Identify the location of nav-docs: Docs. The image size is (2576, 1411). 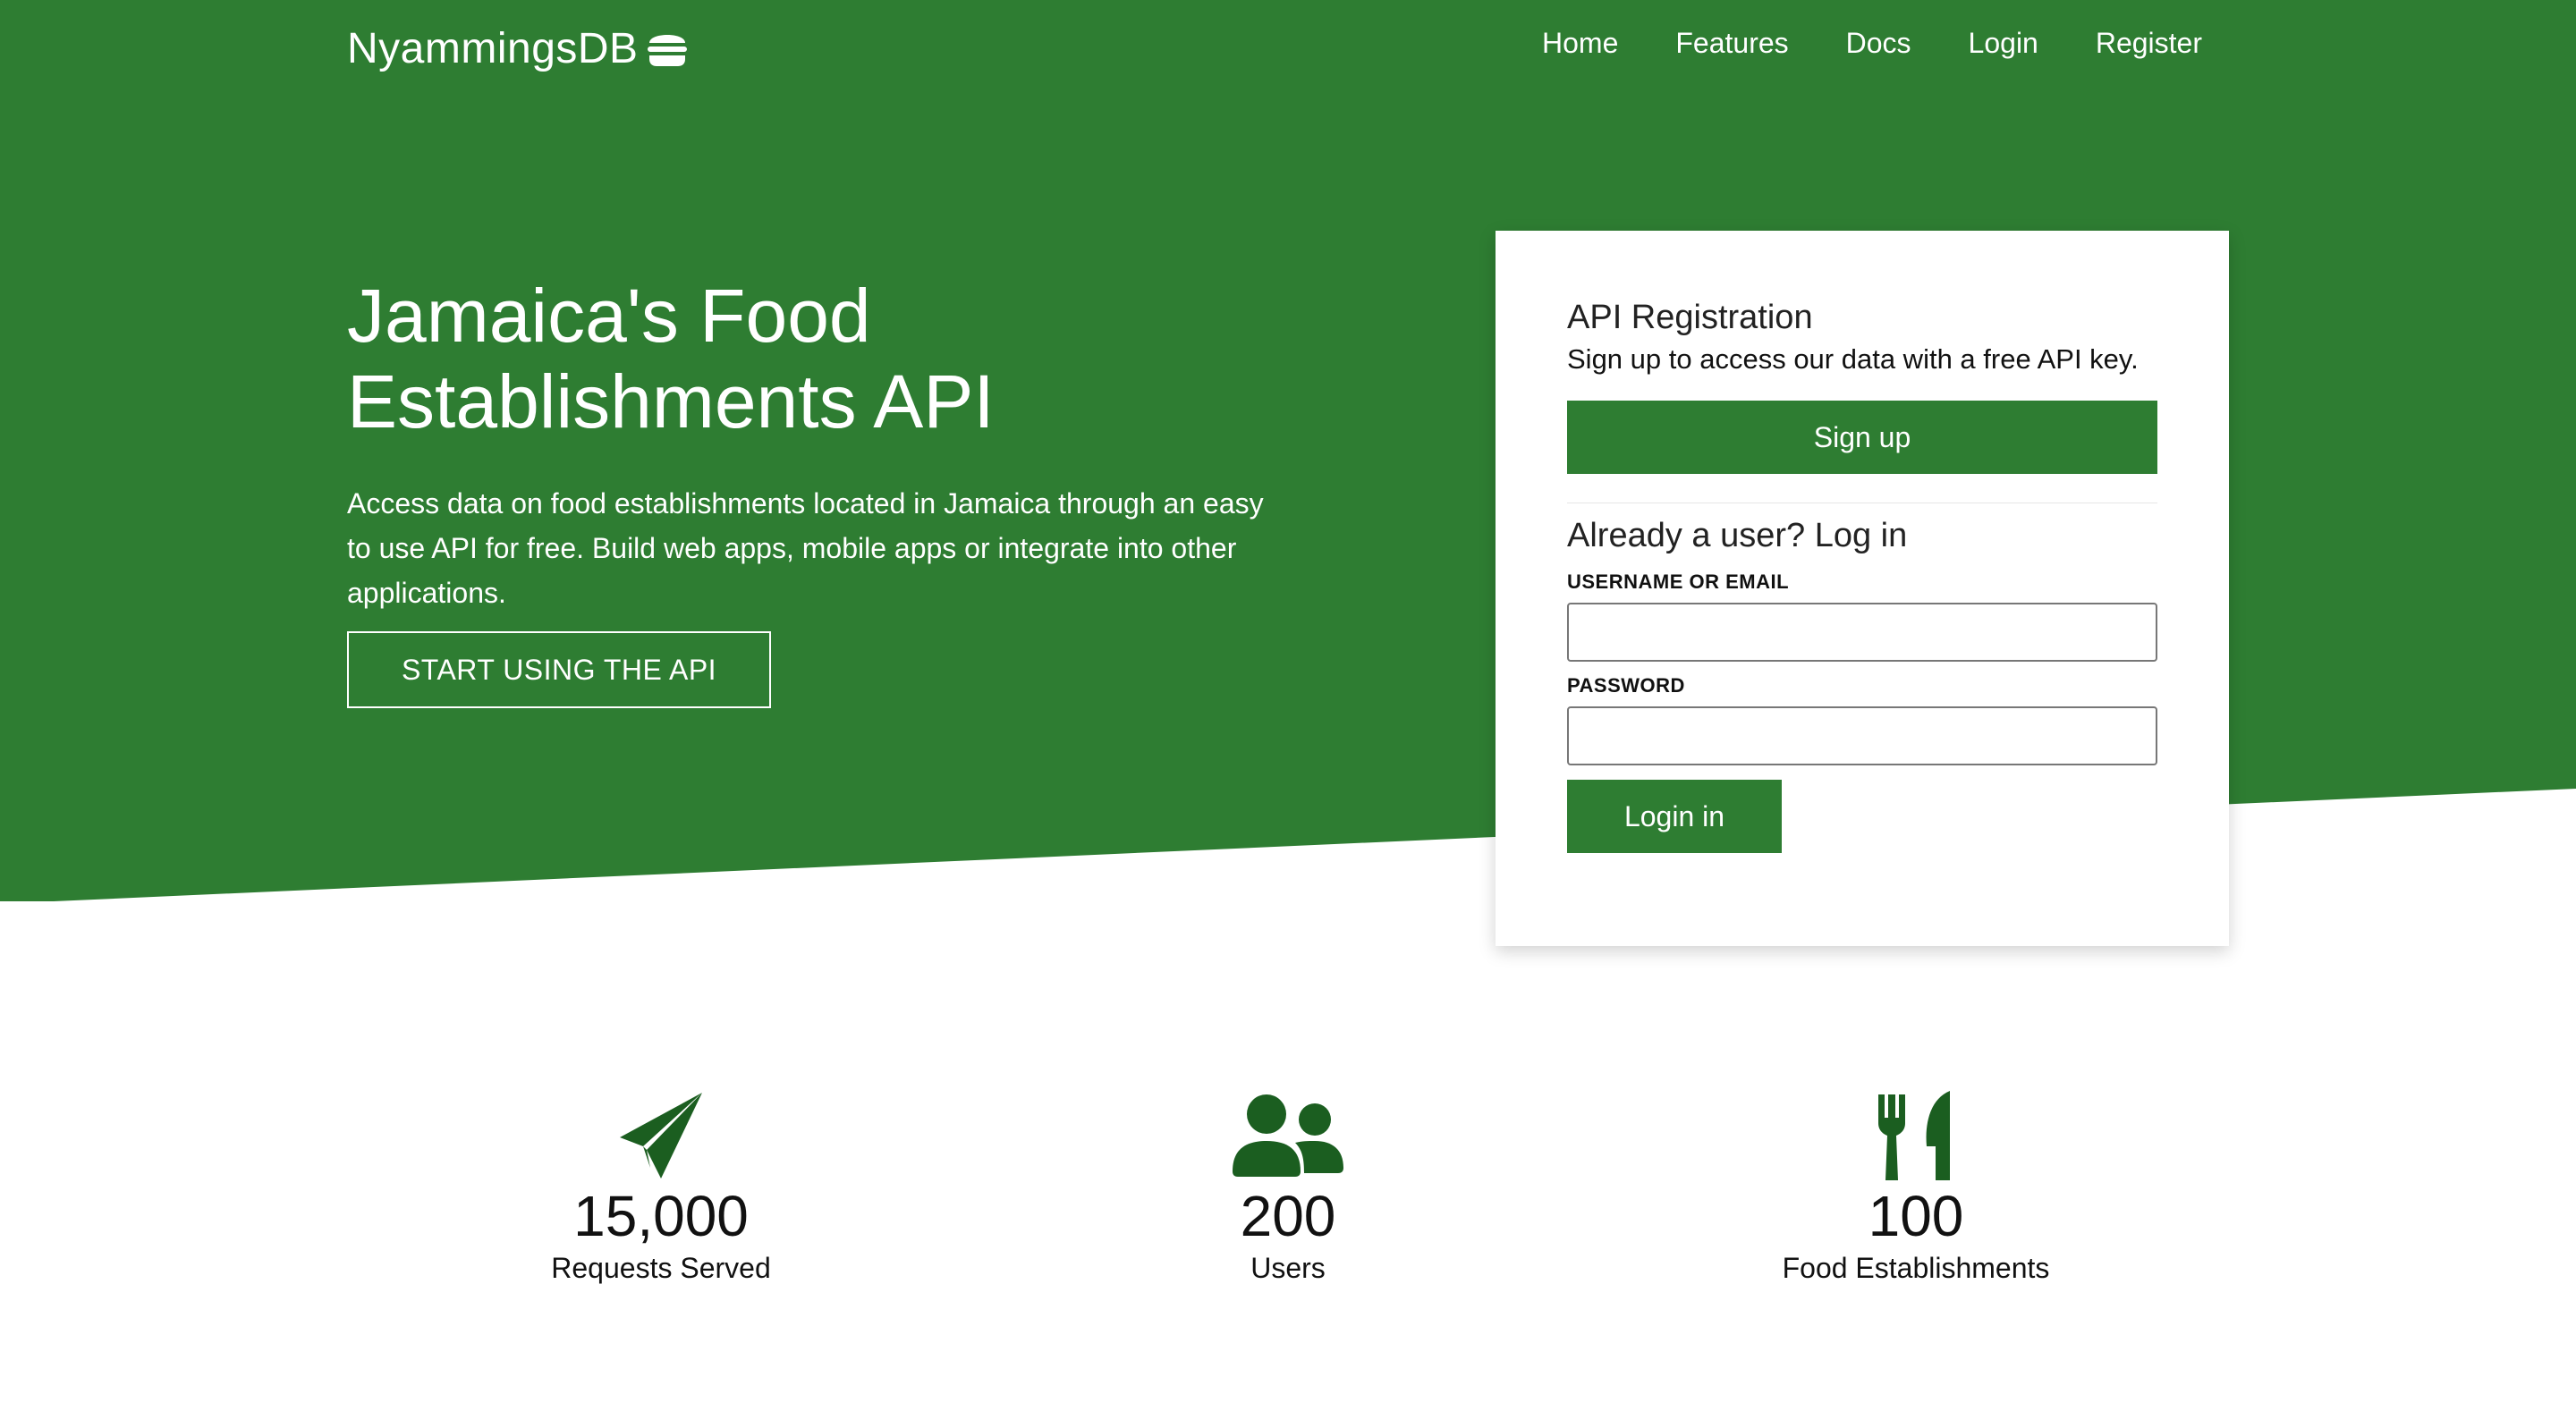
(1878, 44).